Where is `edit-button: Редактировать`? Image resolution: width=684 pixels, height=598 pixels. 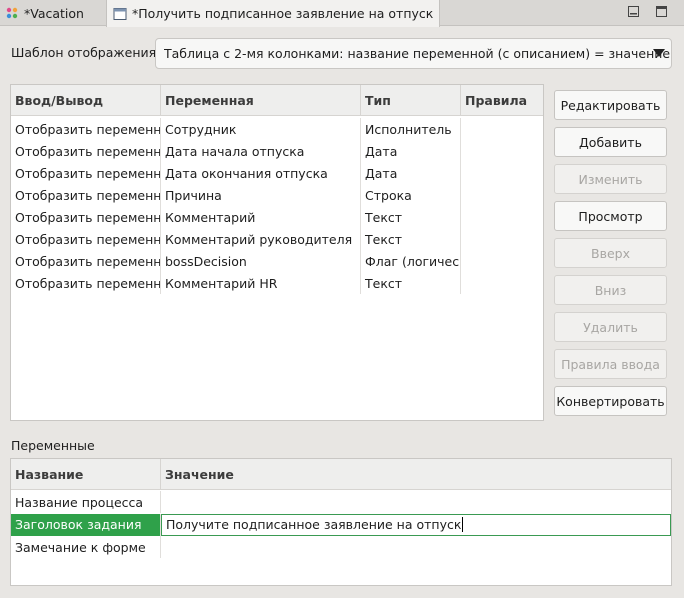
edit-button: Редактировать is located at coordinates (610, 105).